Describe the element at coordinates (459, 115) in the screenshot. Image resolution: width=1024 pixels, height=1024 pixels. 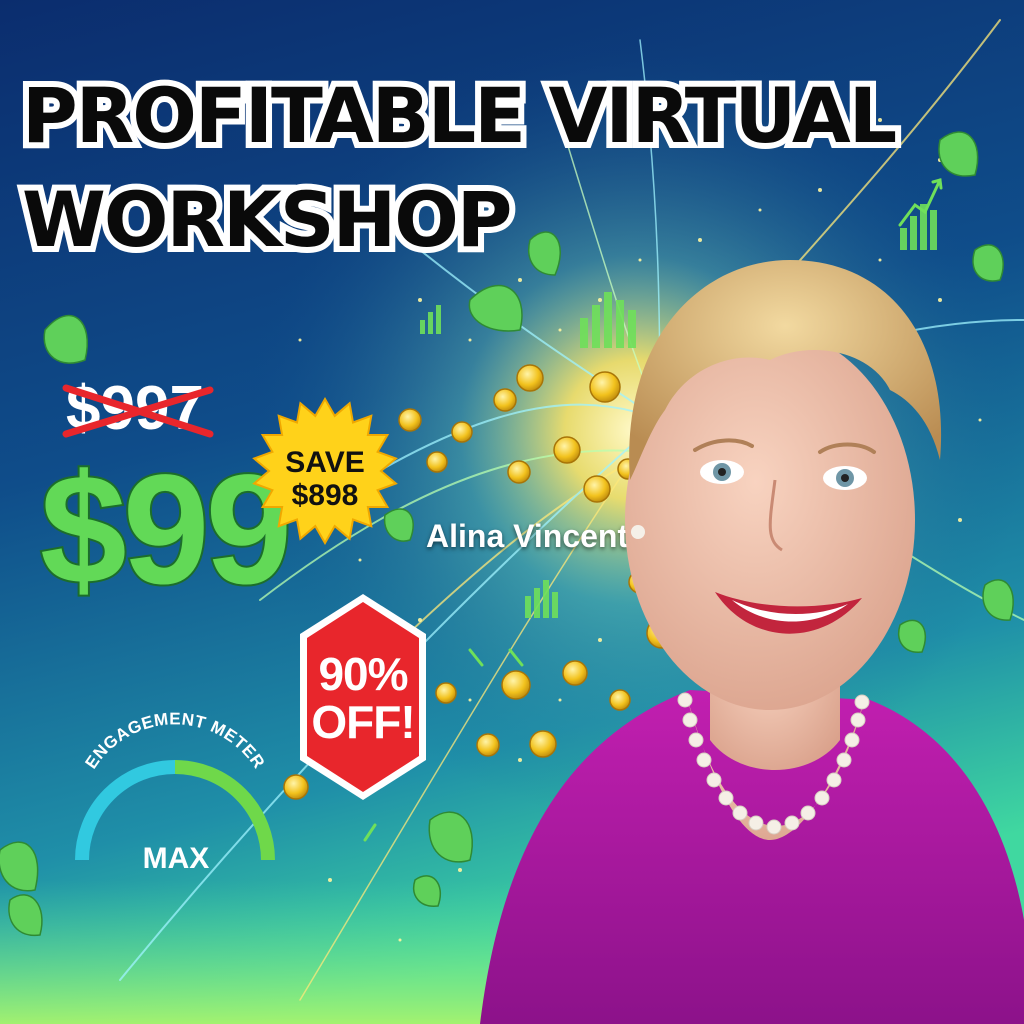
I see `title-line-1: PROFITABLE VIRTUAL` at that location.